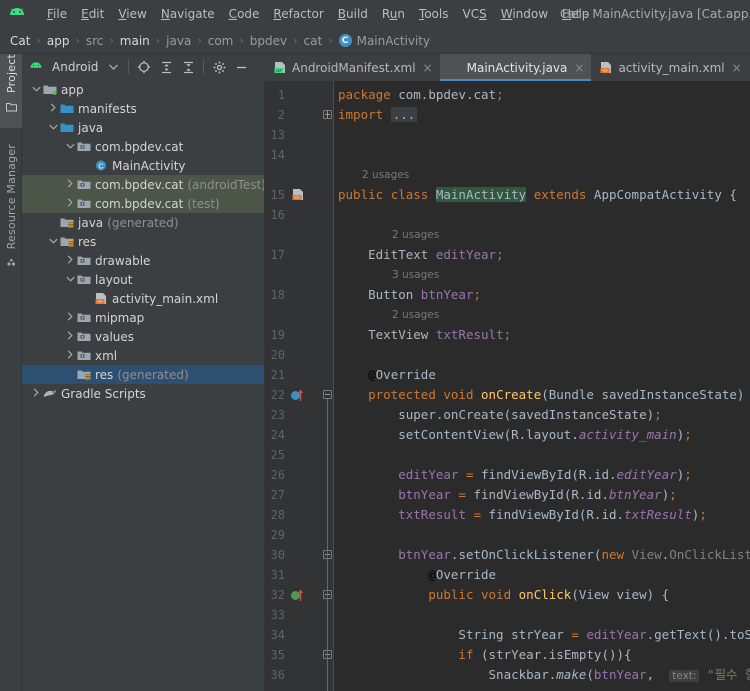 Image resolution: width=750 pixels, height=691 pixels. What do you see at coordinates (57, 14) in the screenshot?
I see `menu-file: File` at bounding box center [57, 14].